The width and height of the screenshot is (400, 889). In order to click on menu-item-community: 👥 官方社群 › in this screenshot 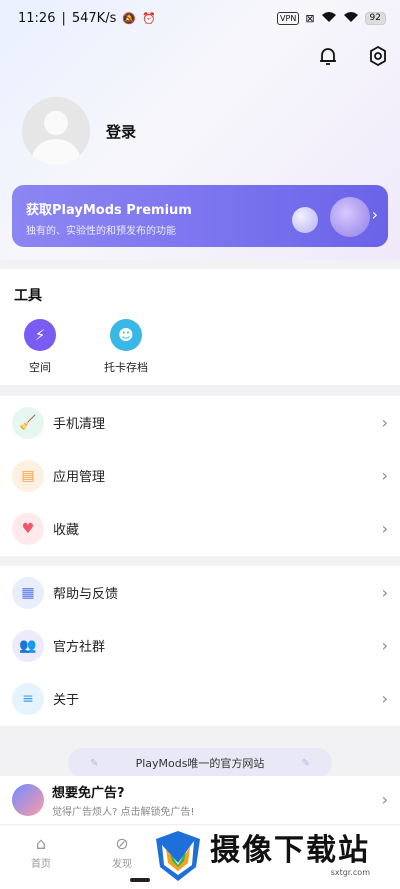, I will do `click(200, 645)`.